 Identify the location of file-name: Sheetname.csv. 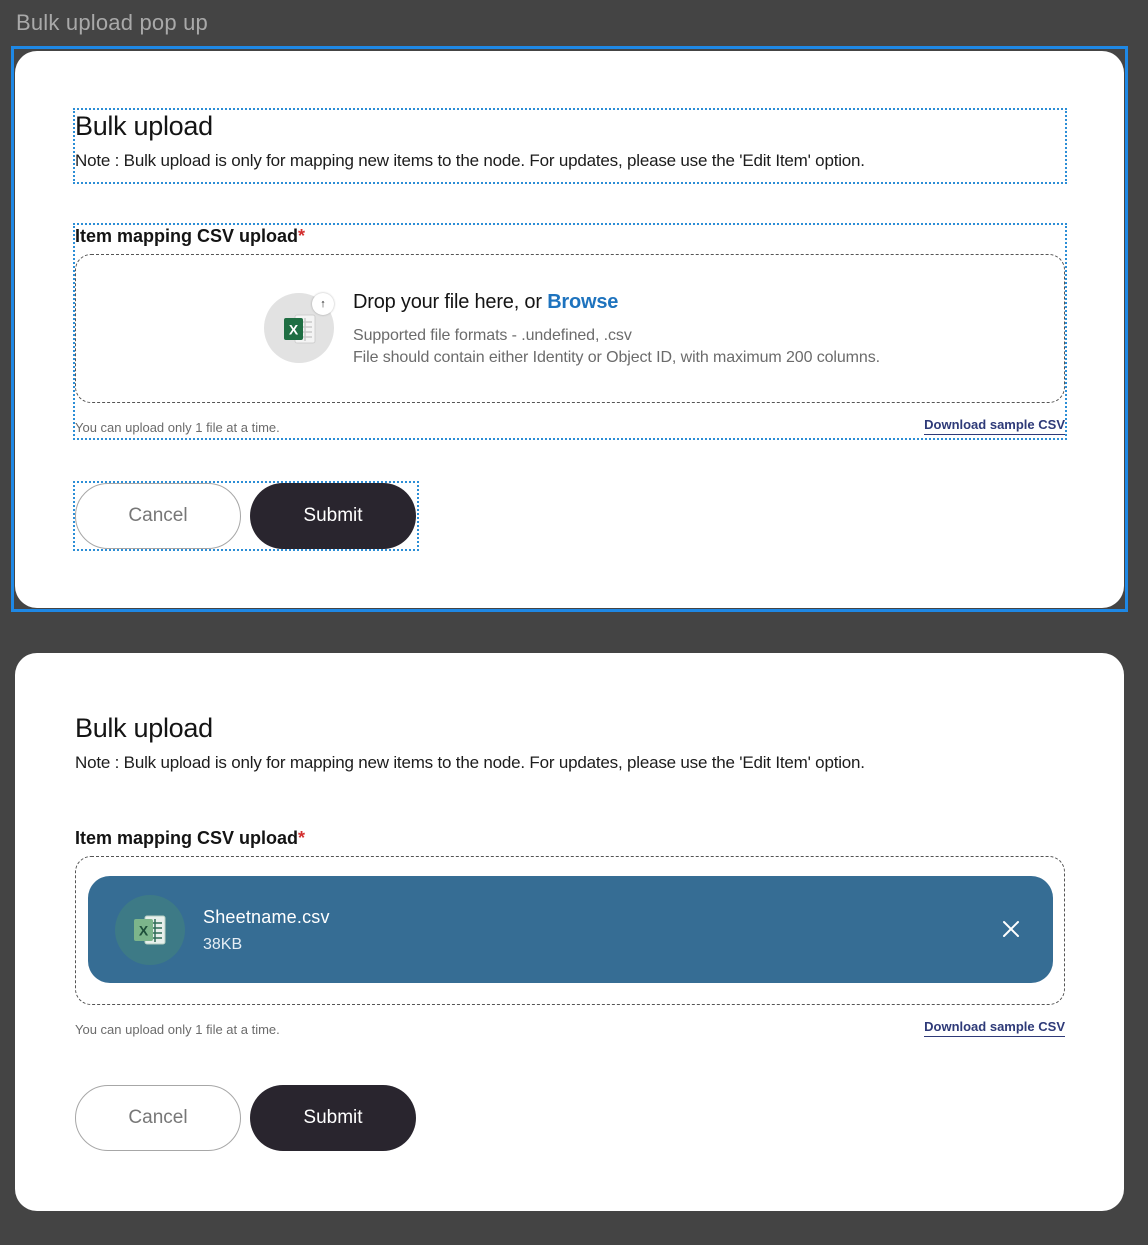
(266, 917).